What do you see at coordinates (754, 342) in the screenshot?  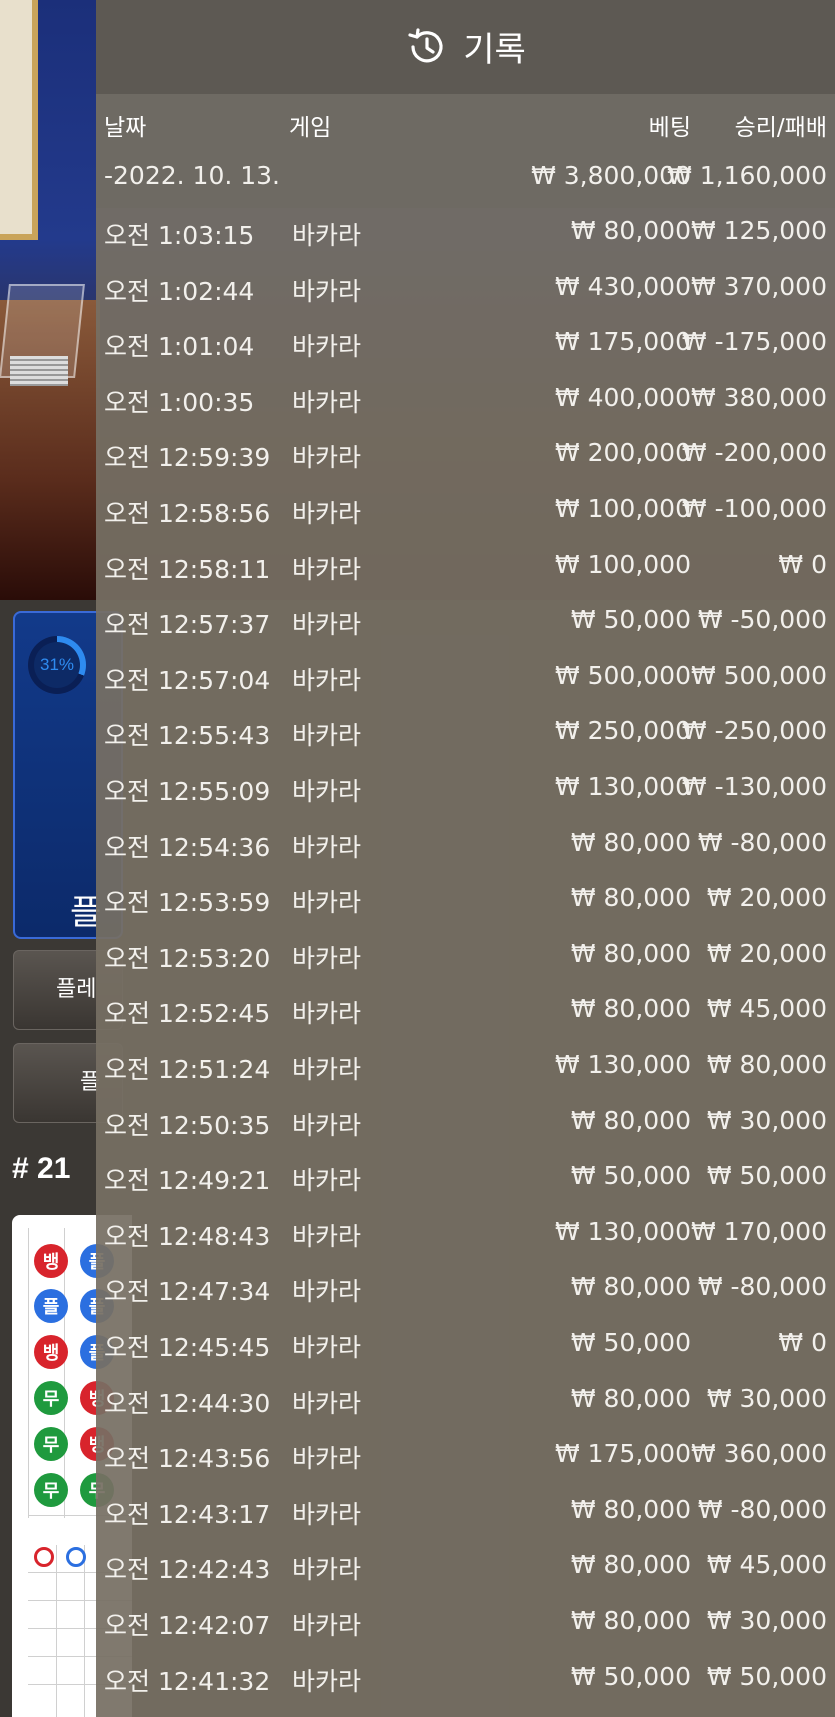 I see `row-result: ₩ -175,000` at bounding box center [754, 342].